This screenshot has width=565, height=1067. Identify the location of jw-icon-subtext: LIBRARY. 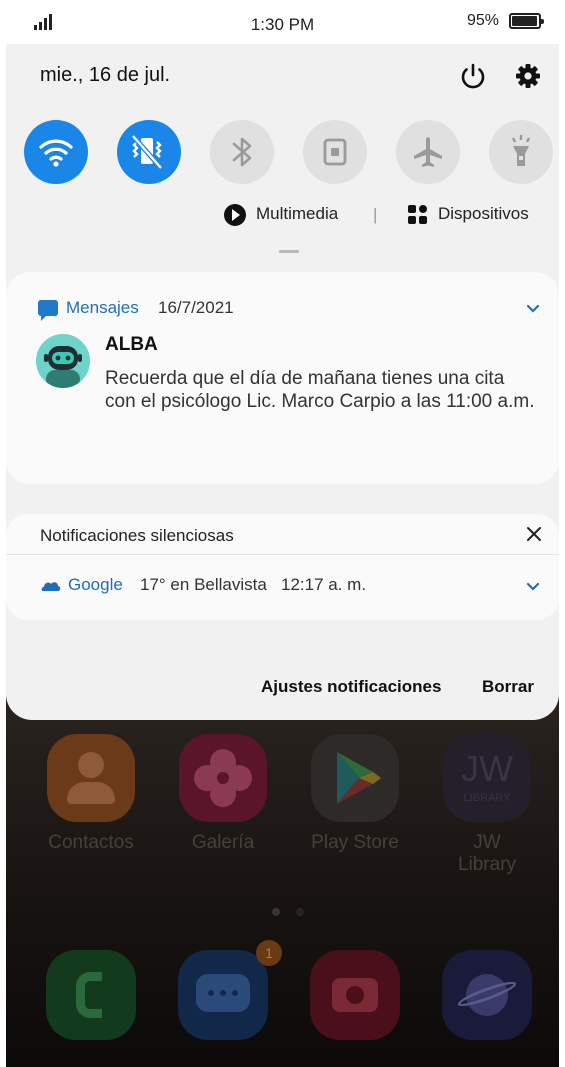
(487, 798).